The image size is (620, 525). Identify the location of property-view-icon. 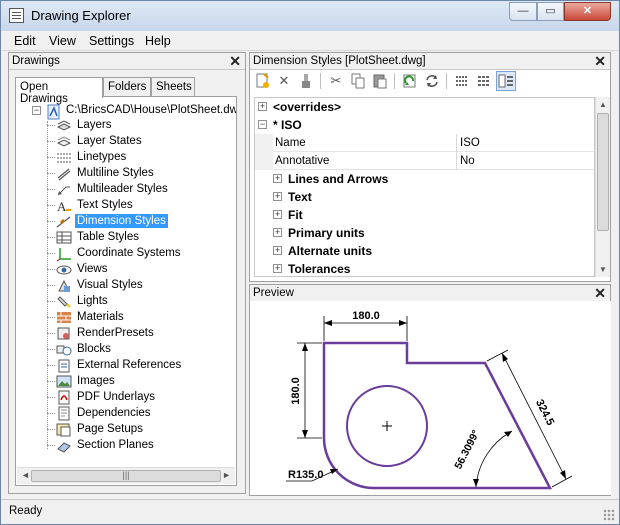
(506, 81).